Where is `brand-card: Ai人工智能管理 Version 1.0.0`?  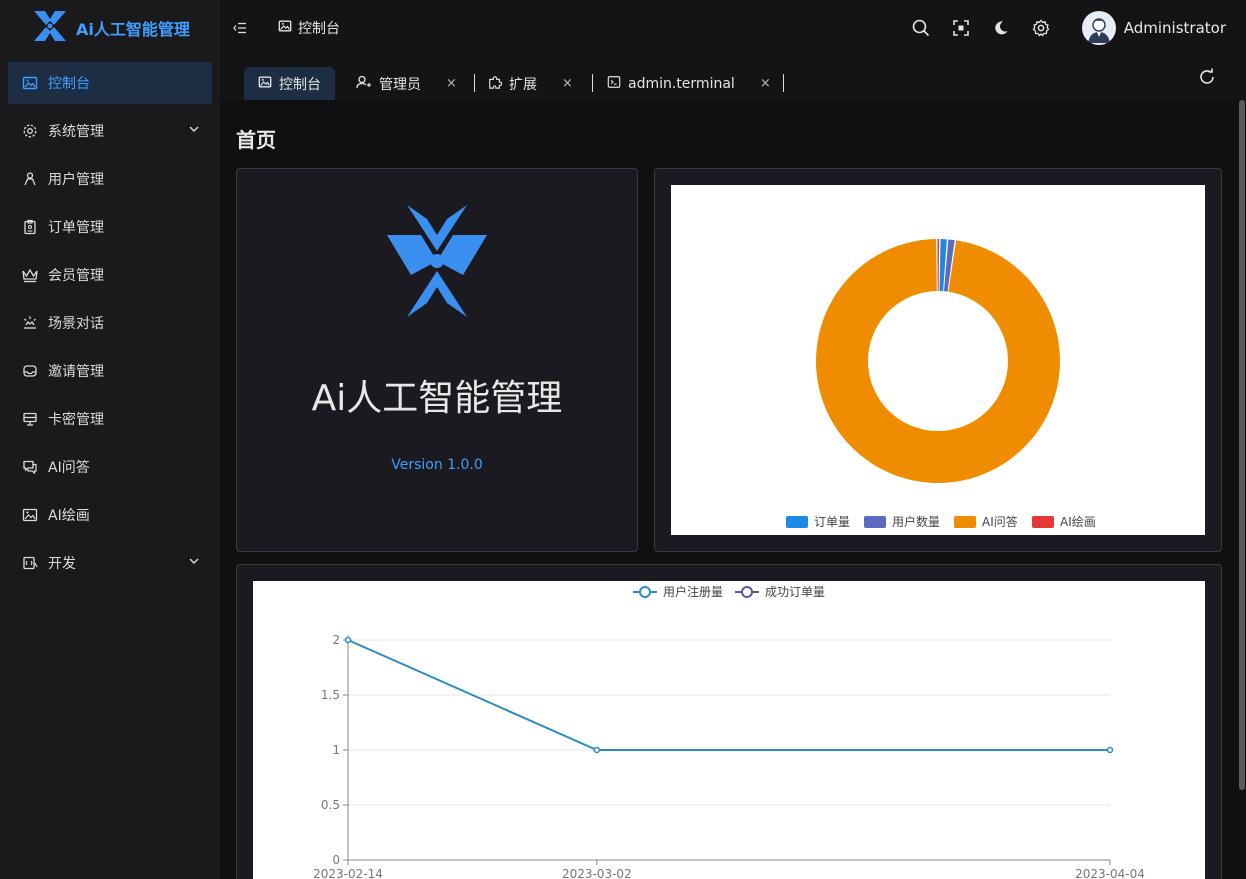
brand-card: Ai人工智能管理 Version 1.0.0 is located at coordinates (437, 360).